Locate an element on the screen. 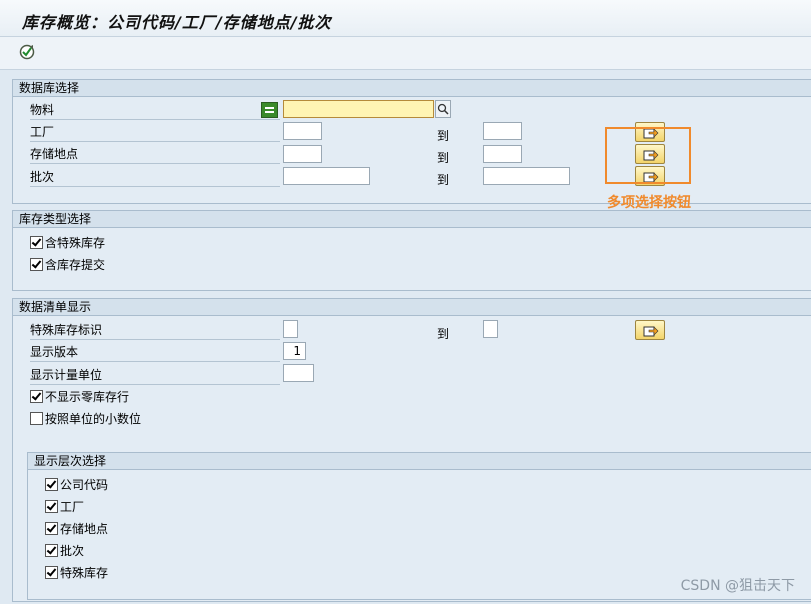 This screenshot has height=604, width=811. special-stock-multiple-selection-button is located at coordinates (650, 330).